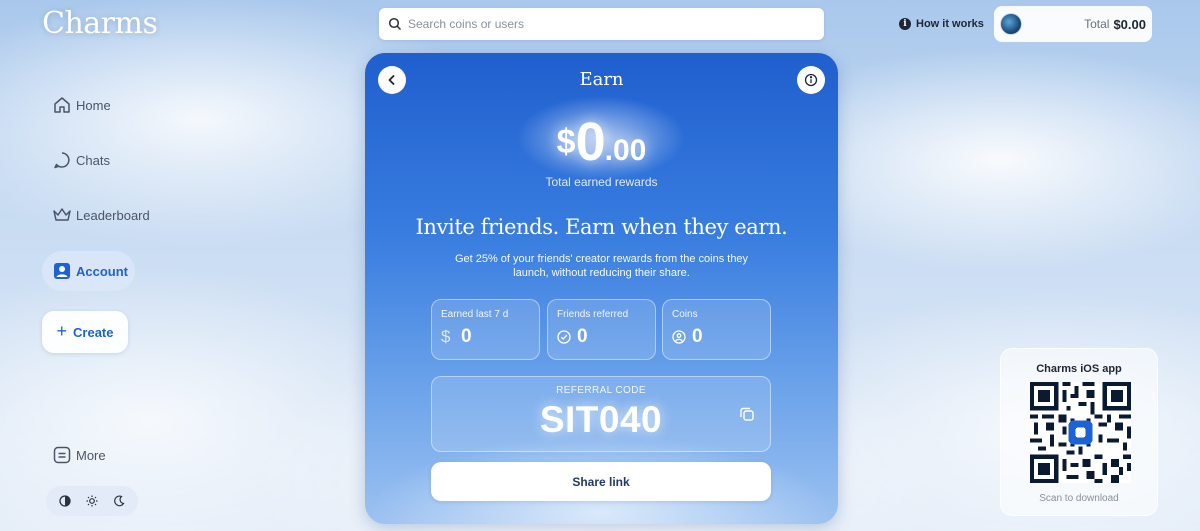 This screenshot has width=1200, height=531. Describe the element at coordinates (93, 160) in the screenshot. I see `sidebar-item-label: Chats` at that location.